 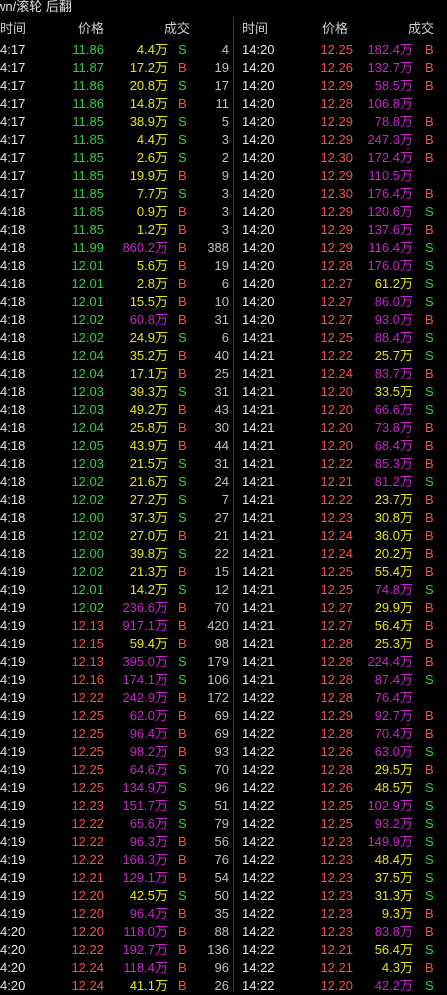 I want to click on tick-row: 14:21 12.24 36.0万 B, so click(x=223, y=536).